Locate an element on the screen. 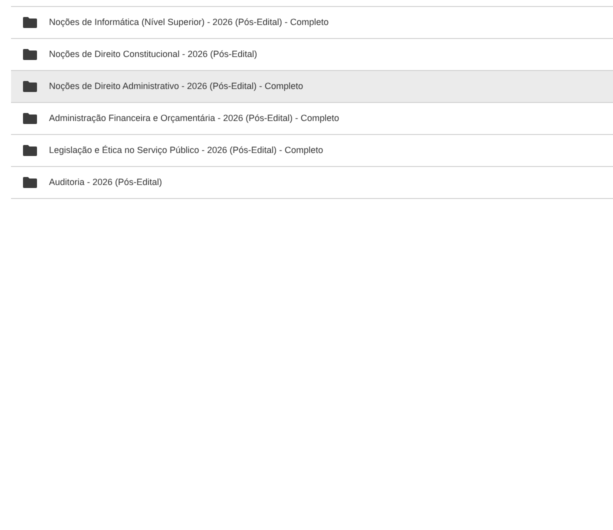  folder-name: Legislação e Ética no Serviço Público - 2026 (Pós-Edital) - Completo is located at coordinates (186, 150).